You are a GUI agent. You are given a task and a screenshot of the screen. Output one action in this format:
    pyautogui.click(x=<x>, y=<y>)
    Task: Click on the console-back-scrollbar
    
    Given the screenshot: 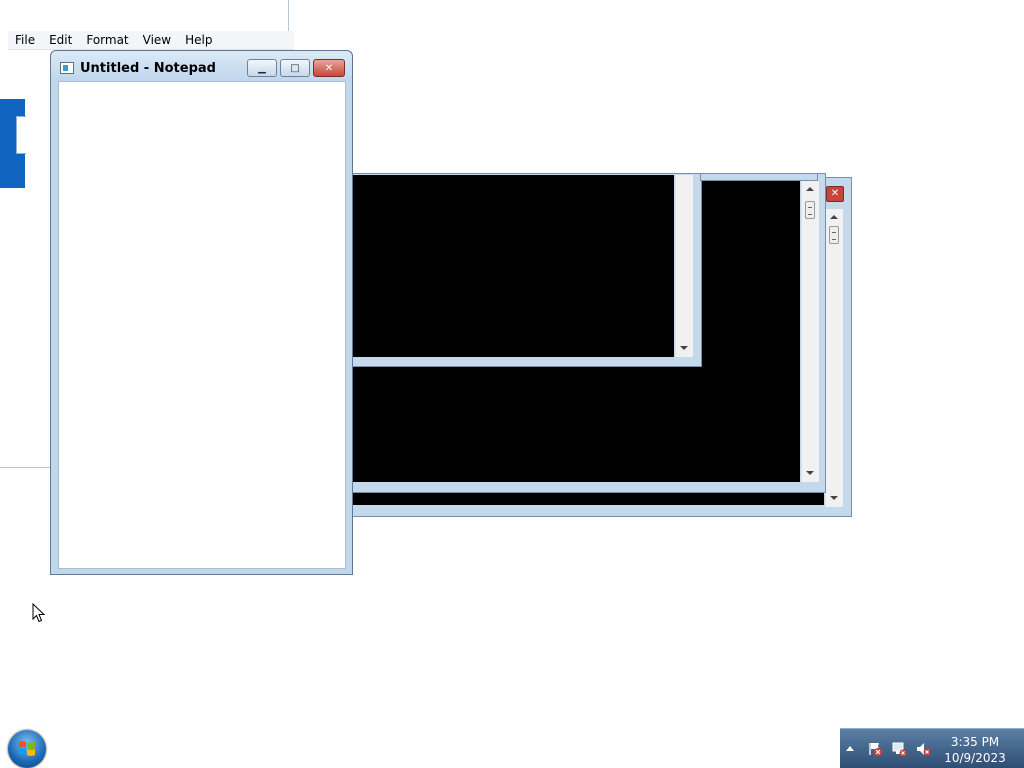 What is the action you would take?
    pyautogui.click(x=834, y=358)
    